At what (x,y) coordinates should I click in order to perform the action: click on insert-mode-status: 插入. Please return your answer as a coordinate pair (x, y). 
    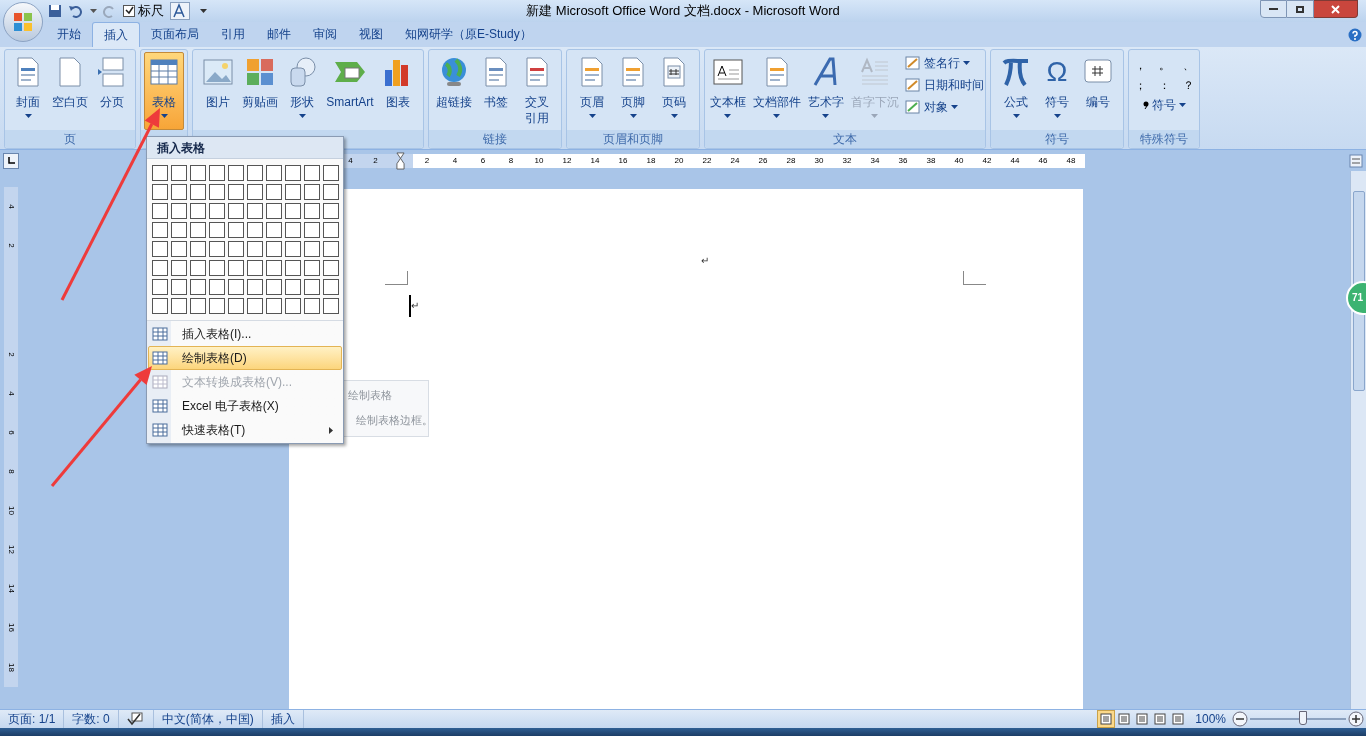
    Looking at the image, I should click on (283, 718).